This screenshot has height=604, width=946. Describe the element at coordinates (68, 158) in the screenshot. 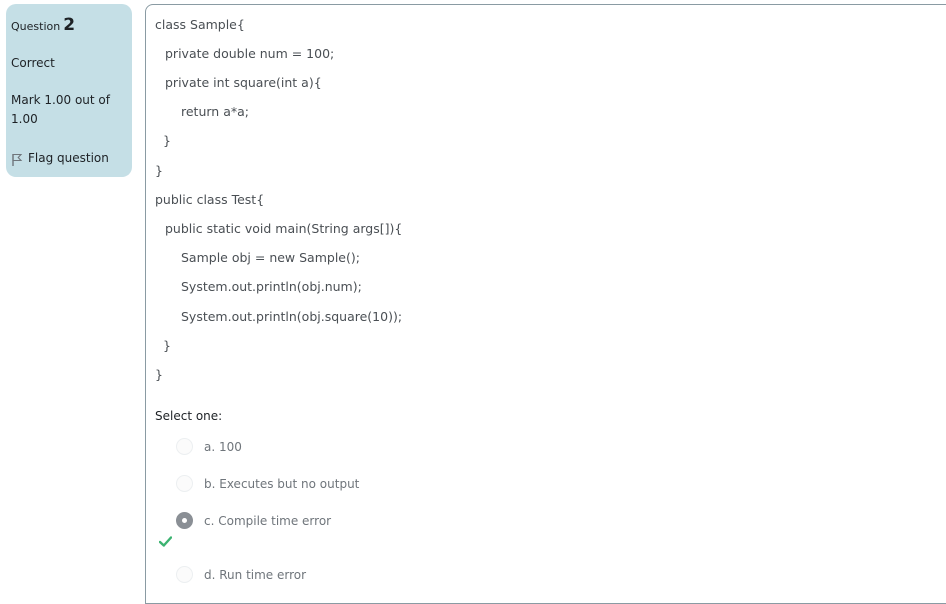

I see `flag-question-label: Flag question` at that location.